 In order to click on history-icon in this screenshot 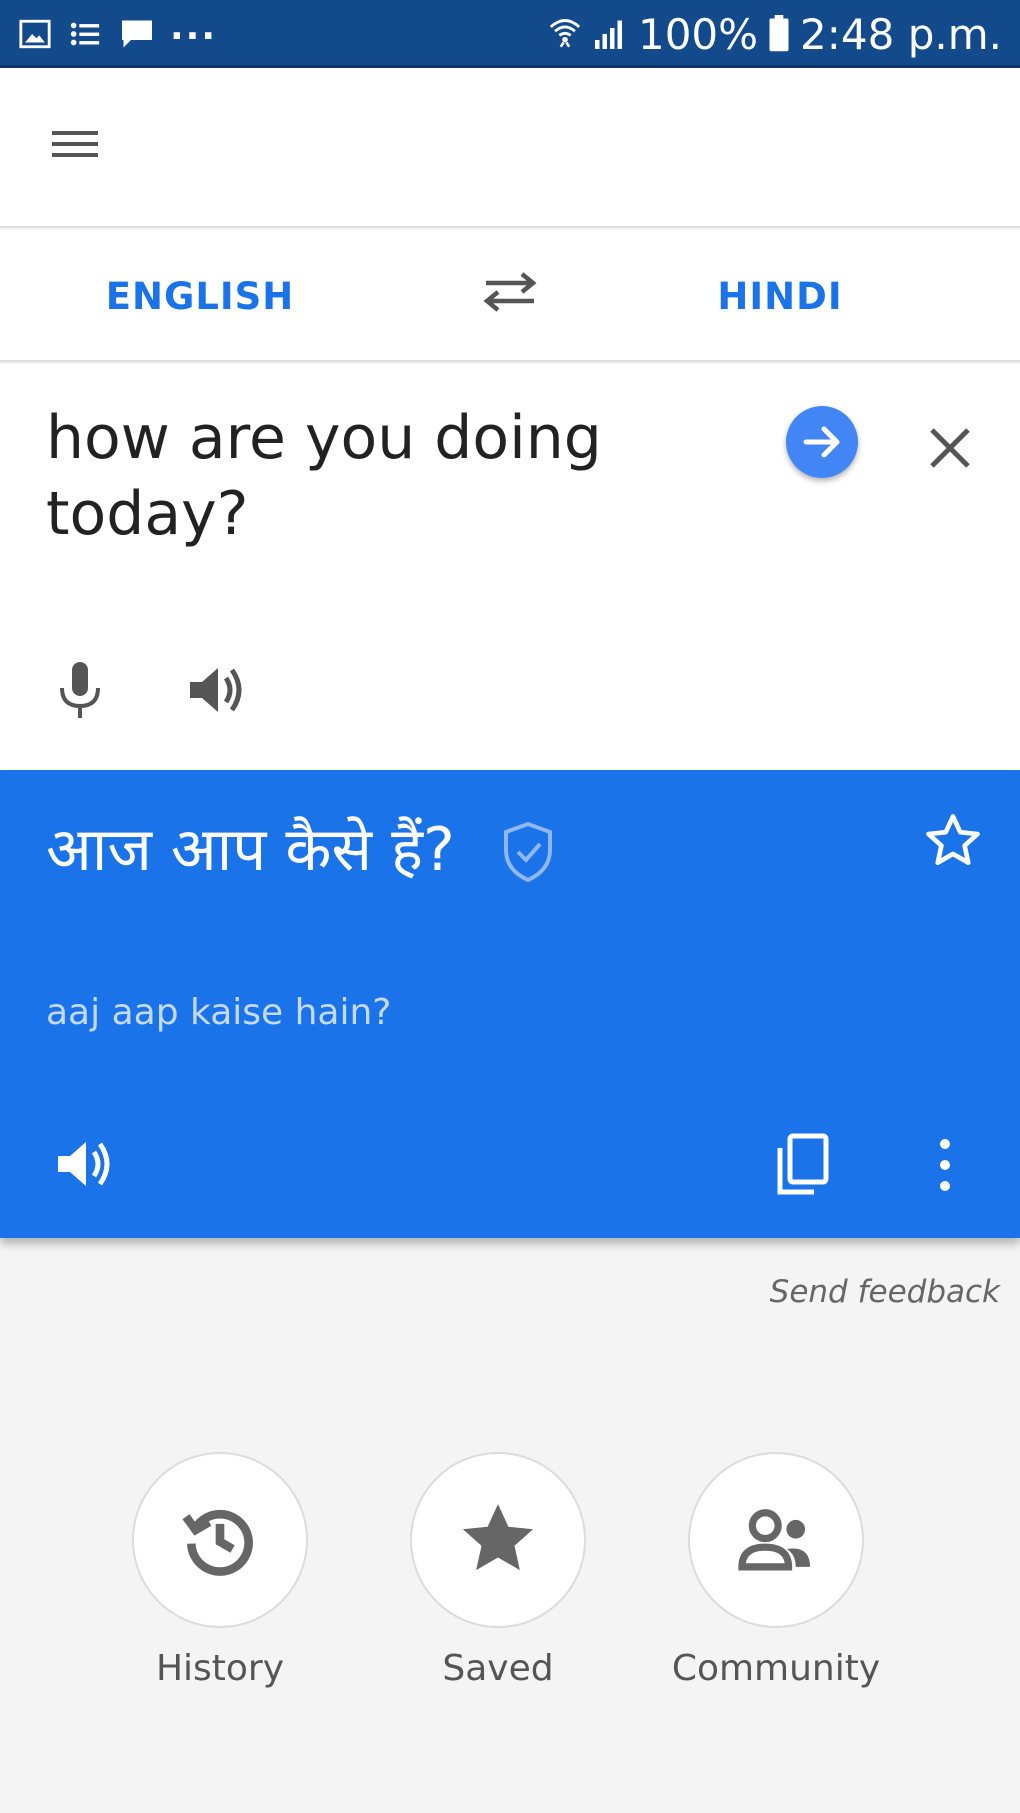, I will do `click(217, 1542)`.